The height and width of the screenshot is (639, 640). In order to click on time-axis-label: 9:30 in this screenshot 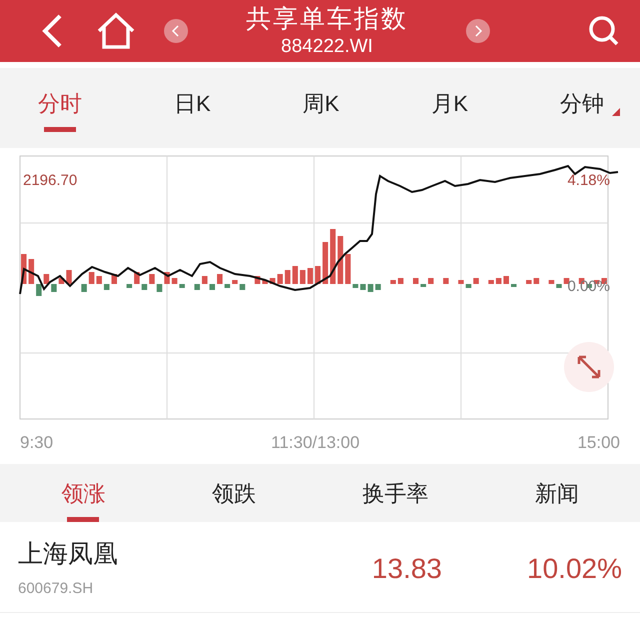, I will do `click(37, 443)`.